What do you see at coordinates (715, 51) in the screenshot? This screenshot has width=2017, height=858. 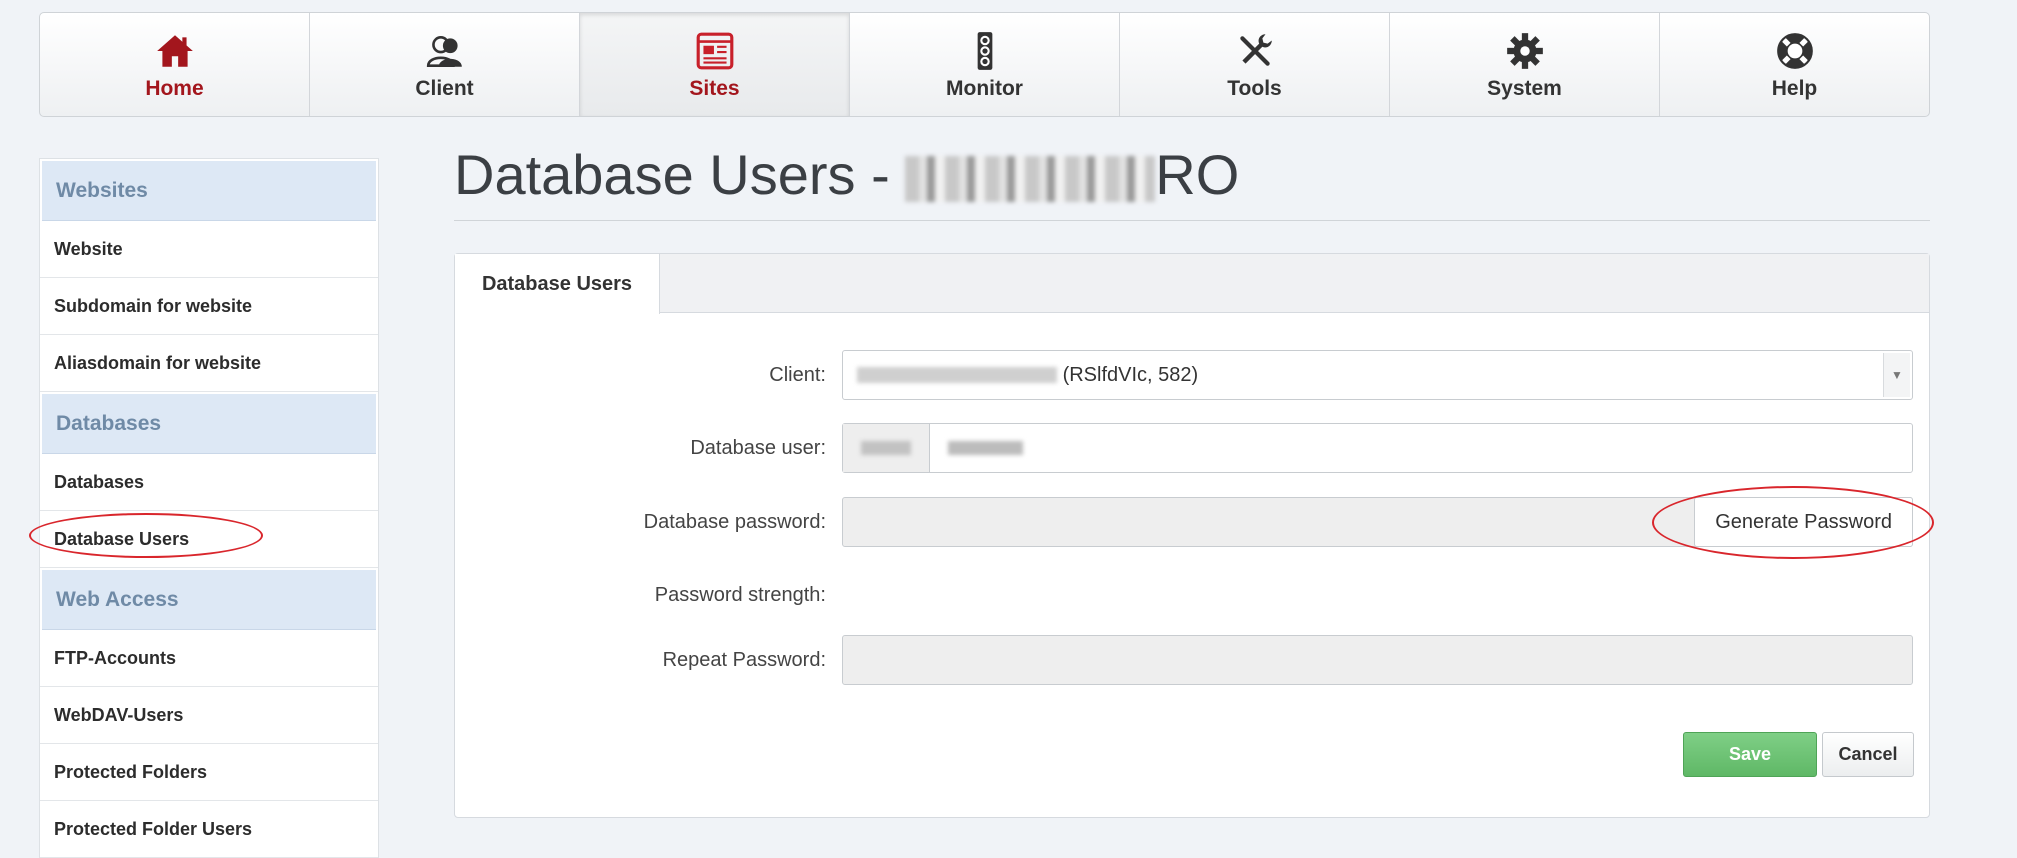 I see `sites-icon` at bounding box center [715, 51].